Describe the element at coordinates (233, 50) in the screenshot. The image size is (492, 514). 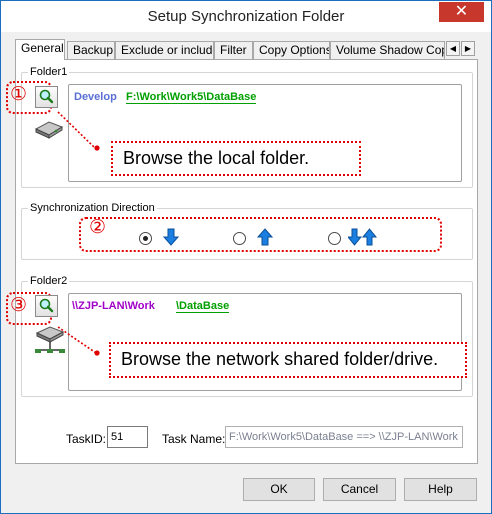
I see `tab-filter: Filter` at that location.